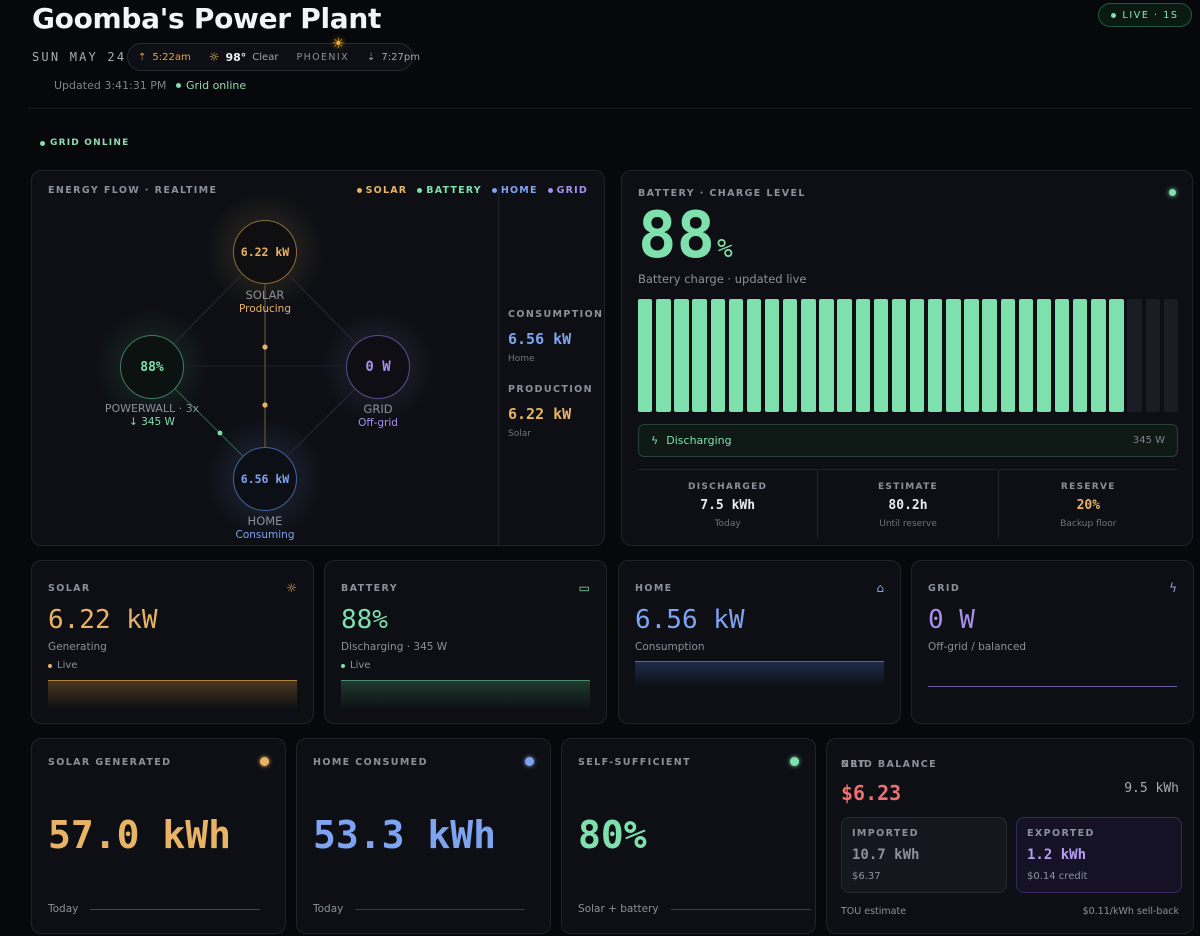  What do you see at coordinates (519, 434) in the screenshot?
I see `production-sub: Solar` at bounding box center [519, 434].